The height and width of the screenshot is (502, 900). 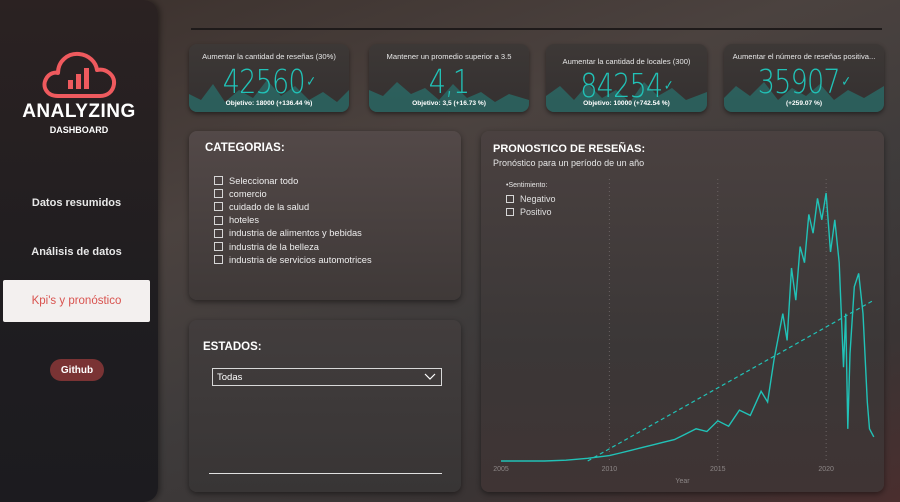 I want to click on brand-subtitle: DASHBOARD, so click(x=79, y=130).